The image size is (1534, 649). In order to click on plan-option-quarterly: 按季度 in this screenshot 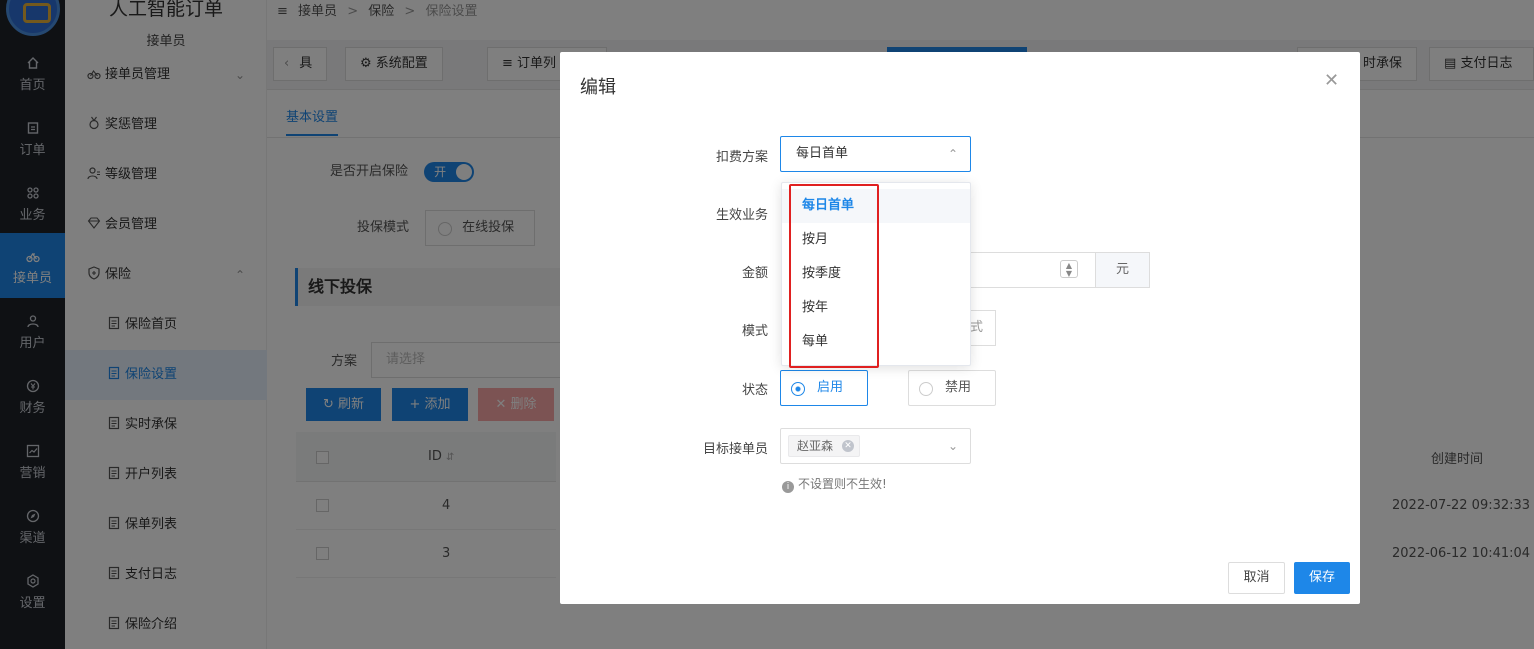, I will do `click(876, 274)`.